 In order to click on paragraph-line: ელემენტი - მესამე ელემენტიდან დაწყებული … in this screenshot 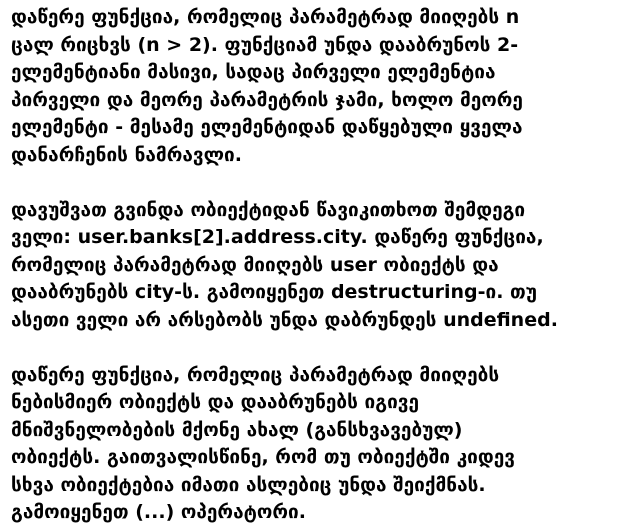, I will do `click(267, 127)`.